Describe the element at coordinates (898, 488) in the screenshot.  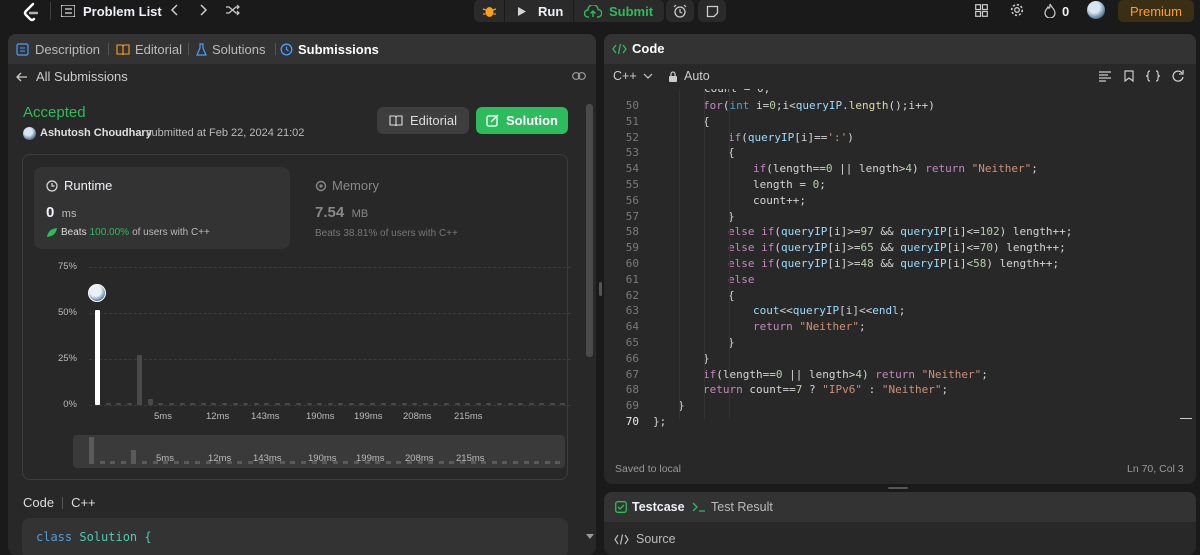
I see `horizontal-resize-handle` at that location.